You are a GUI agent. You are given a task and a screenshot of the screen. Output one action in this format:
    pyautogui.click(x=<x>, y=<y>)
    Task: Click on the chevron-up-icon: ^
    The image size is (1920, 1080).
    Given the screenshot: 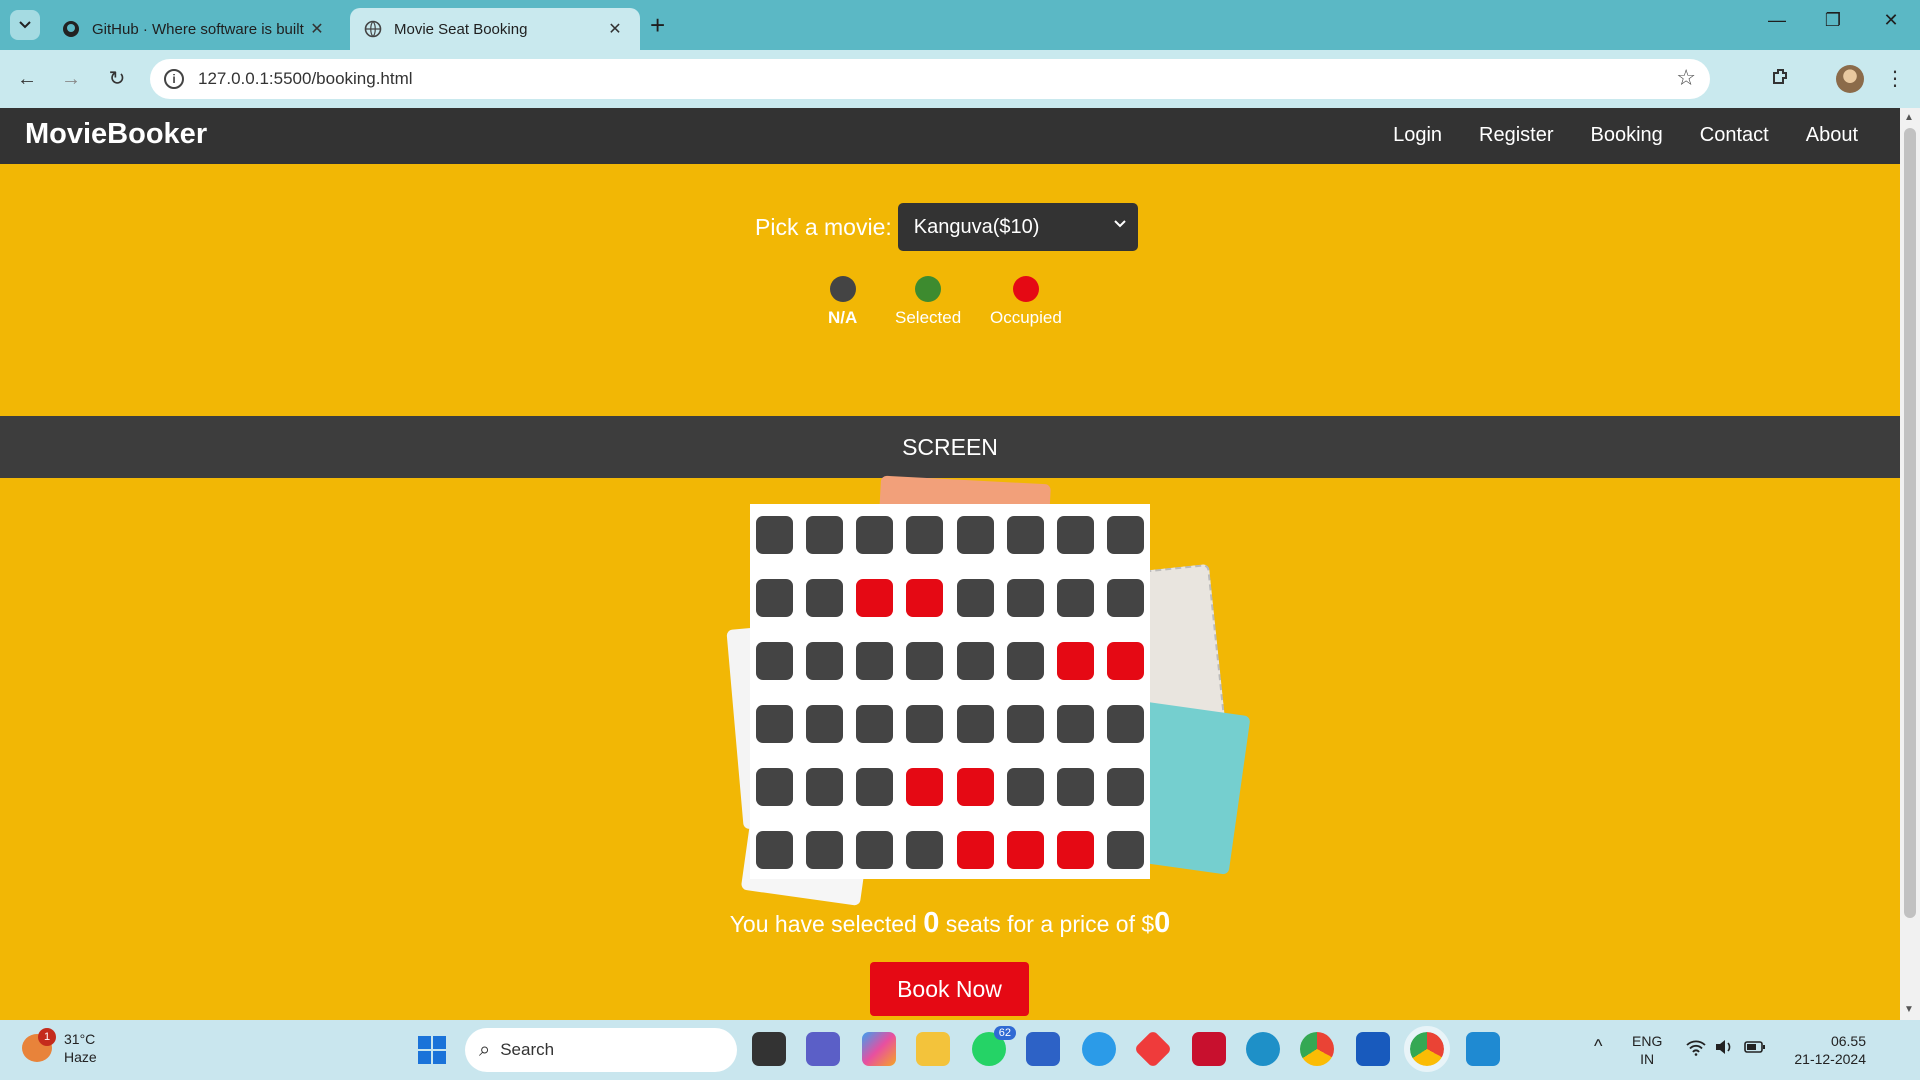 What is the action you would take?
    pyautogui.click(x=1598, y=1046)
    